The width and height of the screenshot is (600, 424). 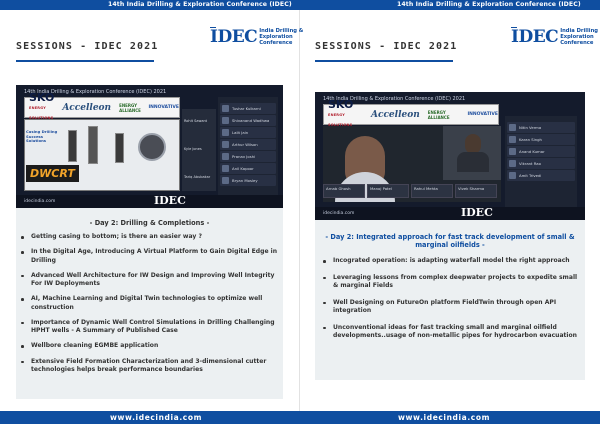 What do you see at coordinates (248, 168) in the screenshot?
I see `attendee-item: Anil Kapoor` at bounding box center [248, 168].